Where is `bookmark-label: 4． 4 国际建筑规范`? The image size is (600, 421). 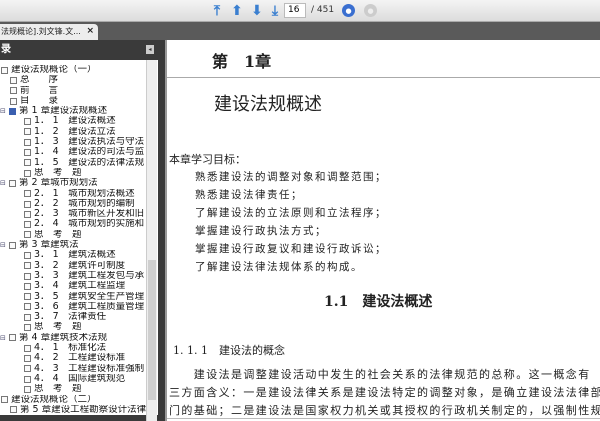
bookmark-label: 4． 4 国际建筑规范 is located at coordinates (80, 378).